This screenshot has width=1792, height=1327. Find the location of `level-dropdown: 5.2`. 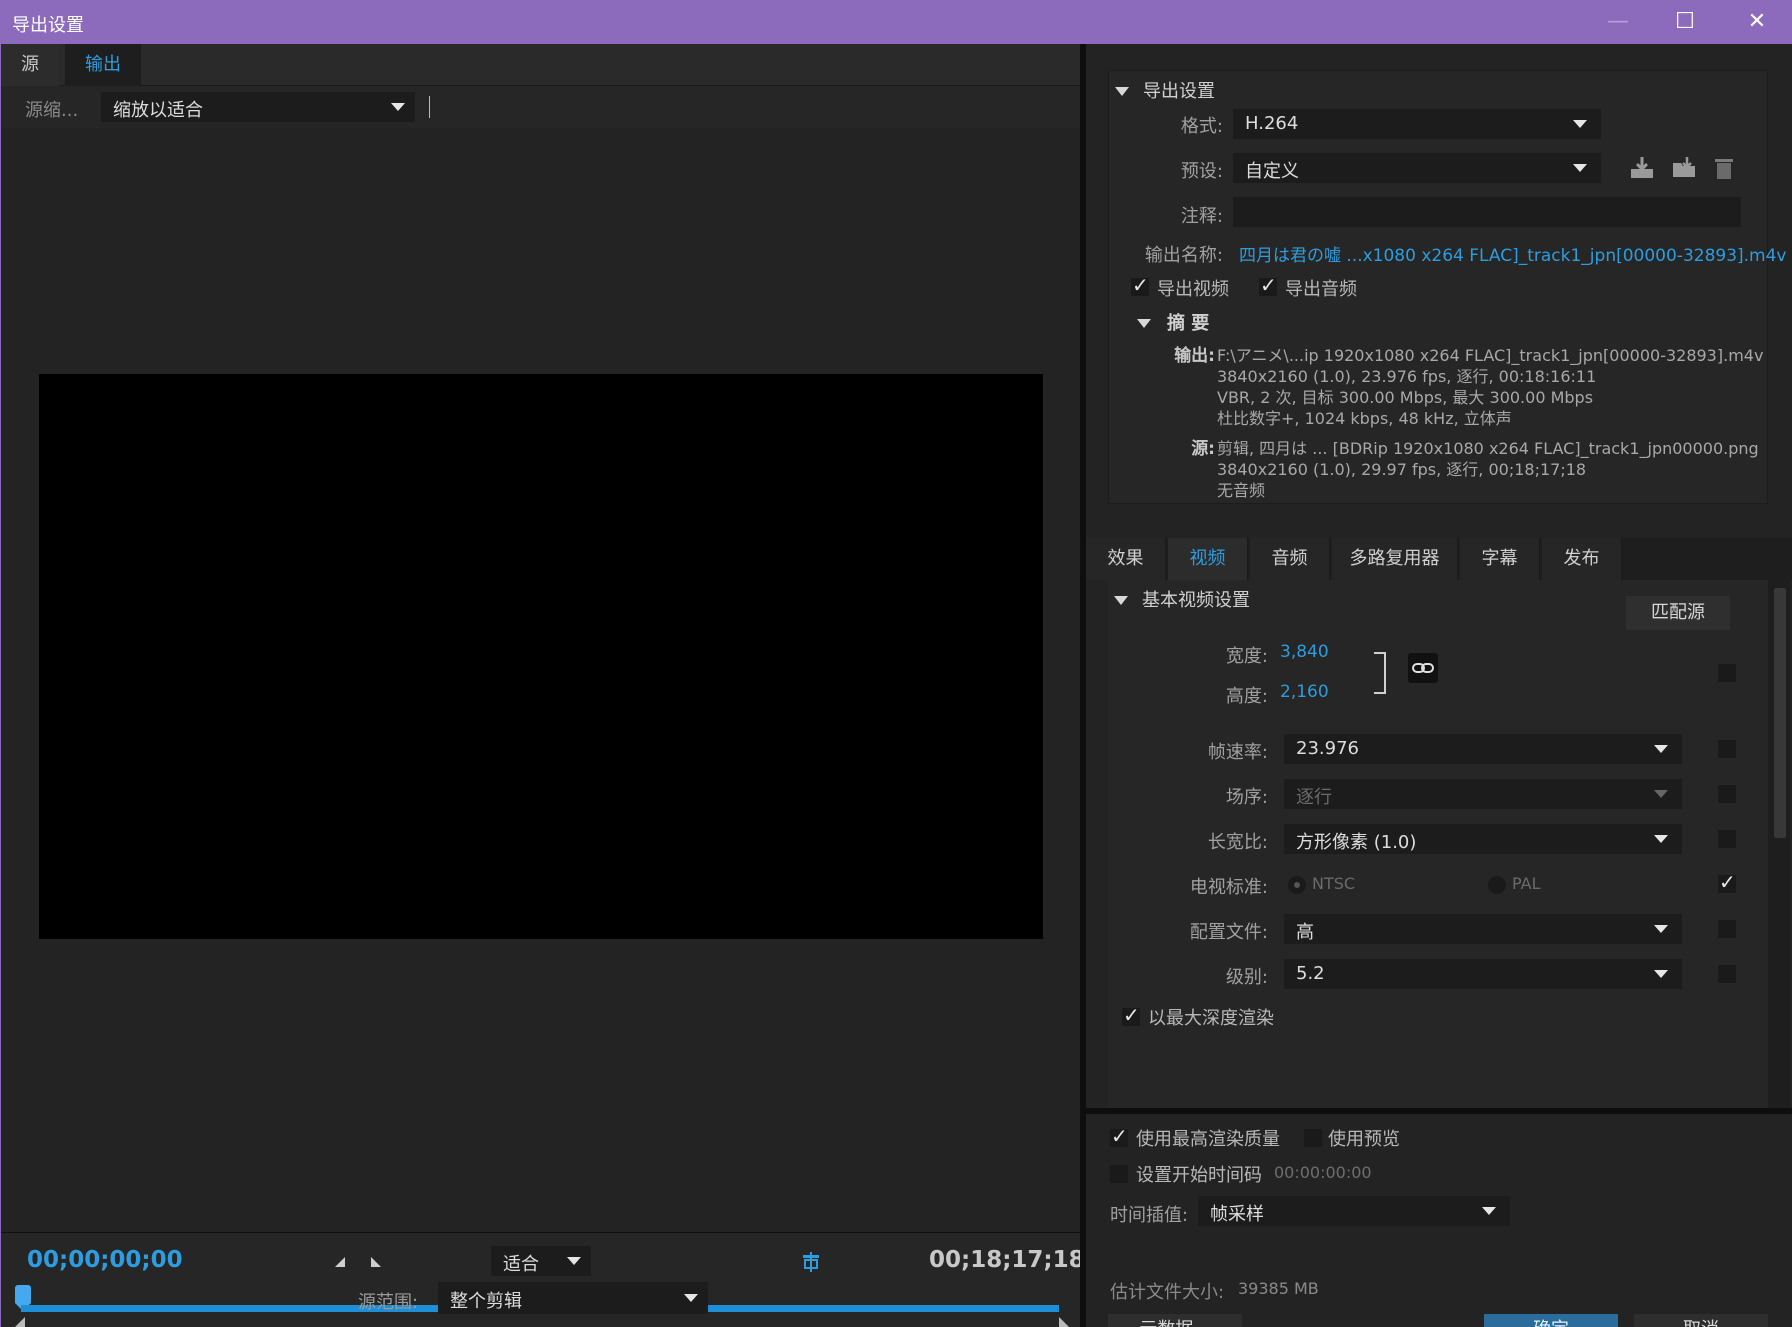

level-dropdown: 5.2 is located at coordinates (1483, 974).